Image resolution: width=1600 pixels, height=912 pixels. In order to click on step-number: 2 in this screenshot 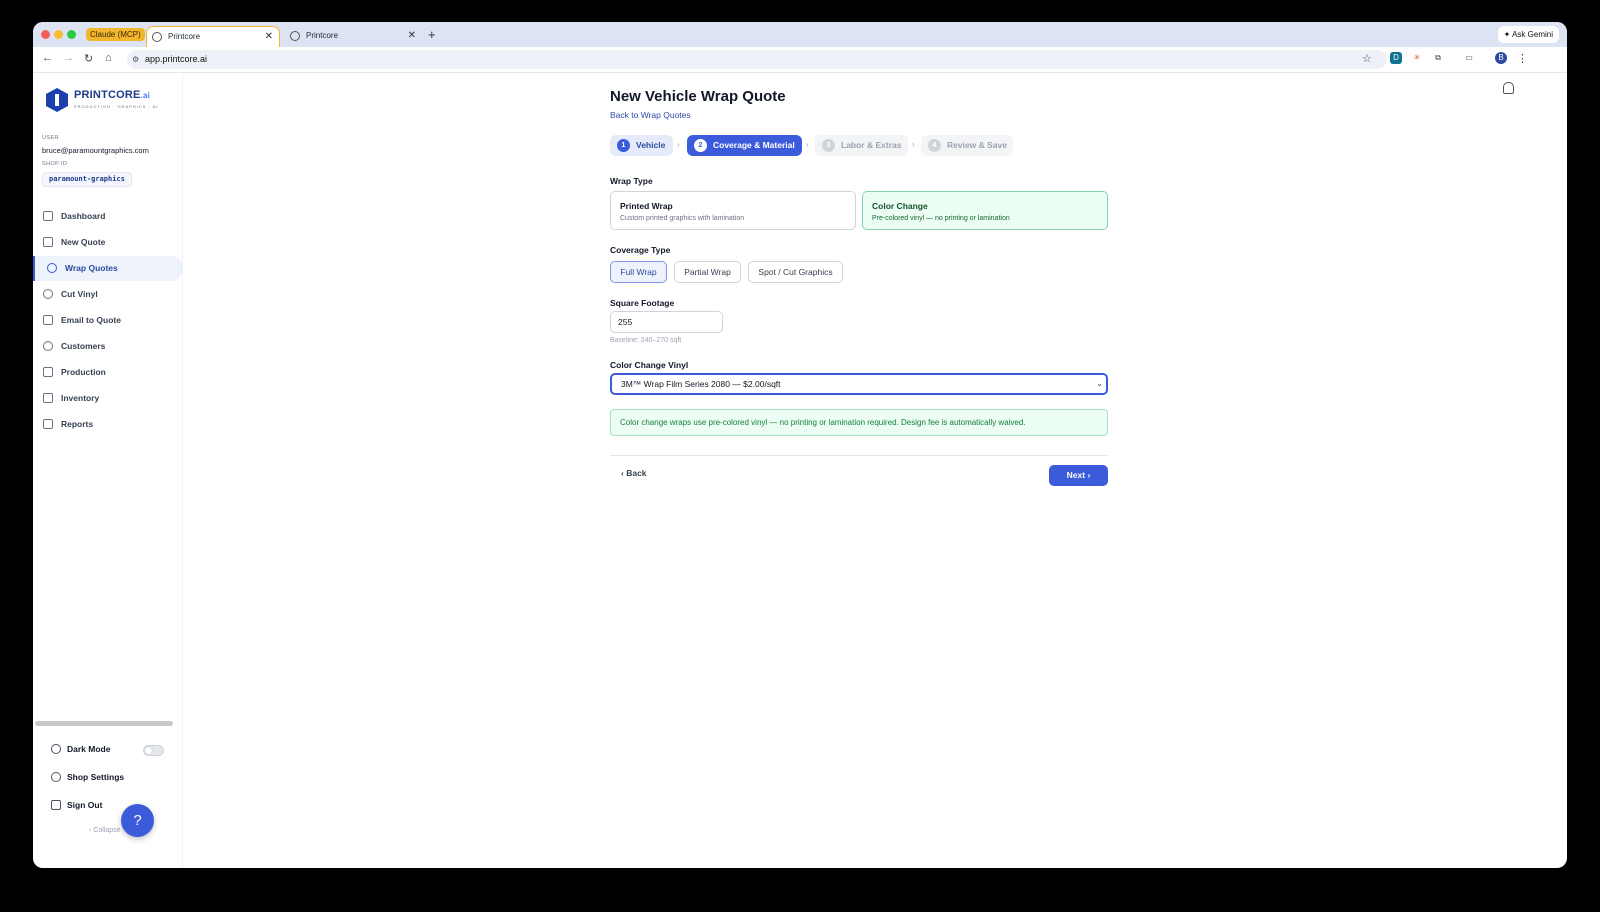, I will do `click(700, 145)`.